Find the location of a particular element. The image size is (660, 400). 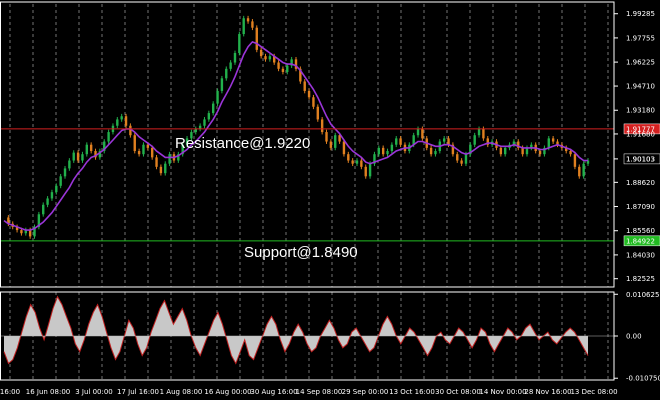

x-tick-label: 17 Jul 16:00 is located at coordinates (138, 392).